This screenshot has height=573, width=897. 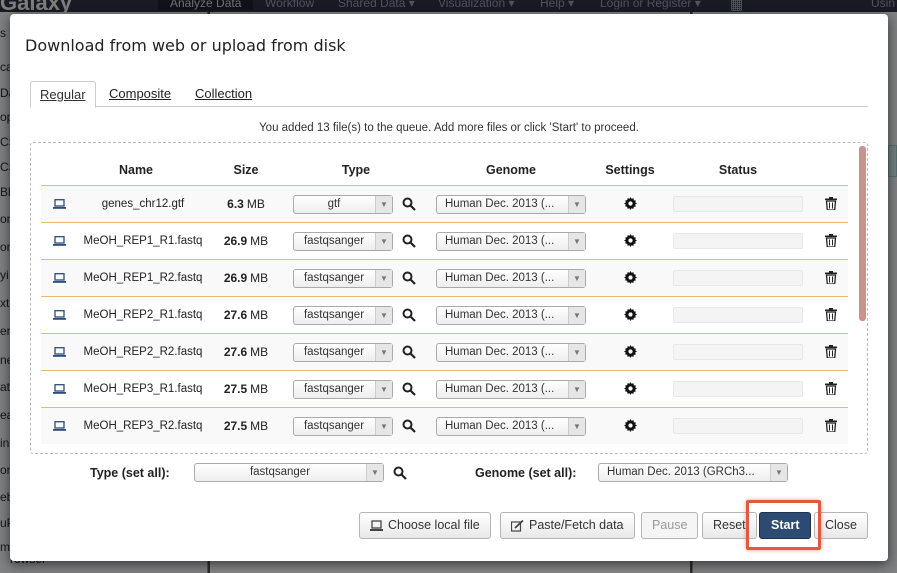 I want to click on genome-set-all-select: Human Dec. 2013 (GRCh3... ▼, so click(x=693, y=472).